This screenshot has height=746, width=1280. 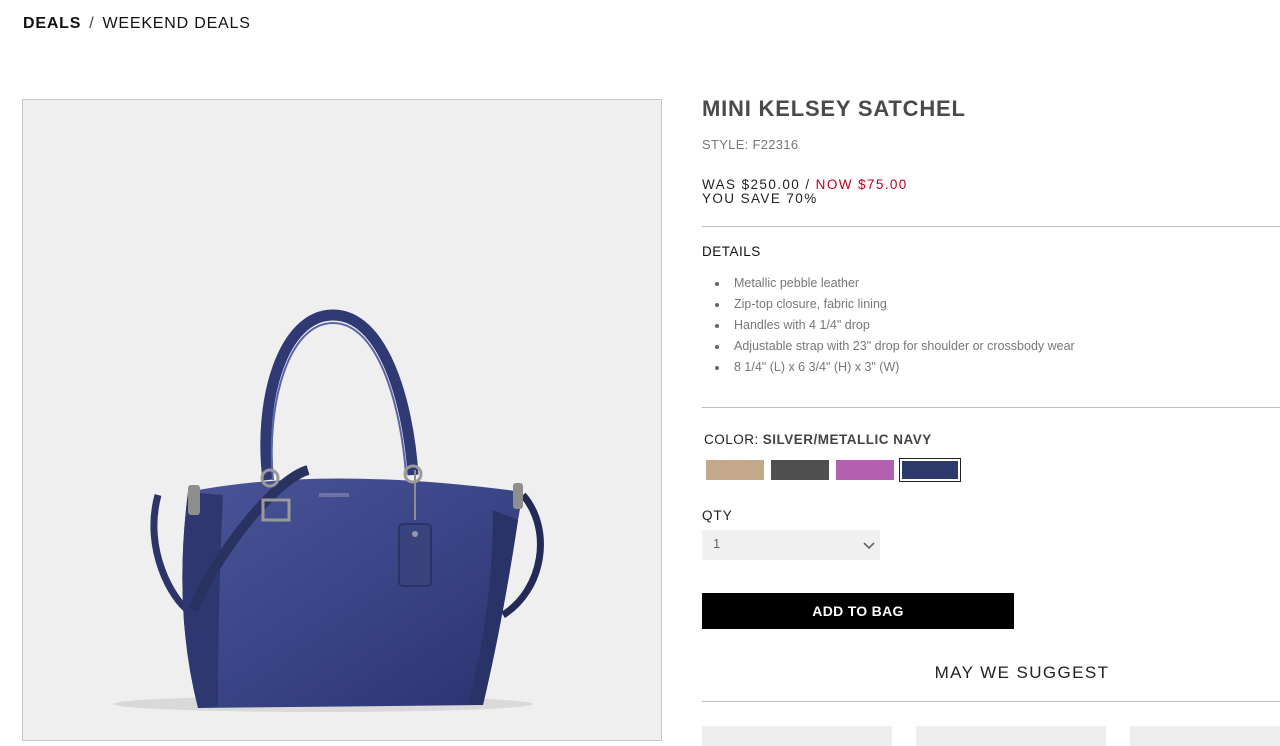 What do you see at coordinates (834, 108) in the screenshot?
I see `product-title: MINI KELSEY SATCHEL` at bounding box center [834, 108].